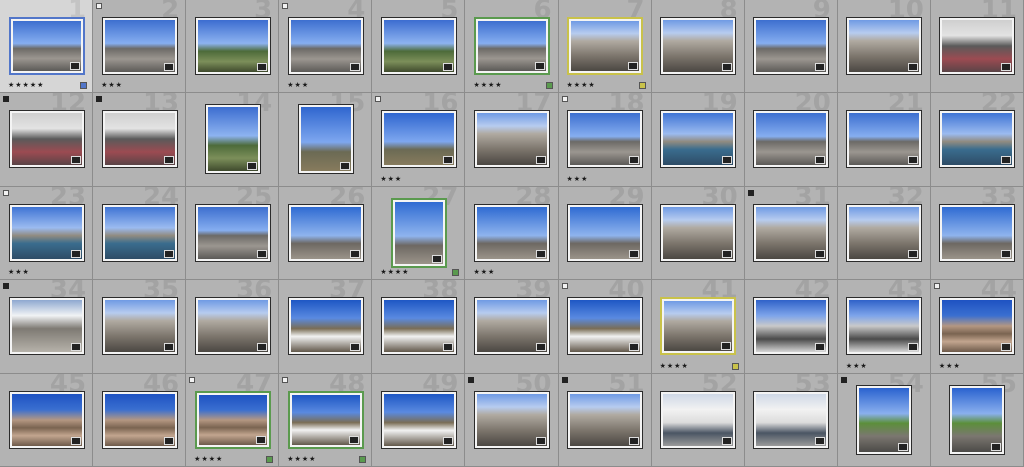 This screenshot has width=1024, height=467. I want to click on photo-cell: 46, so click(140, 420).